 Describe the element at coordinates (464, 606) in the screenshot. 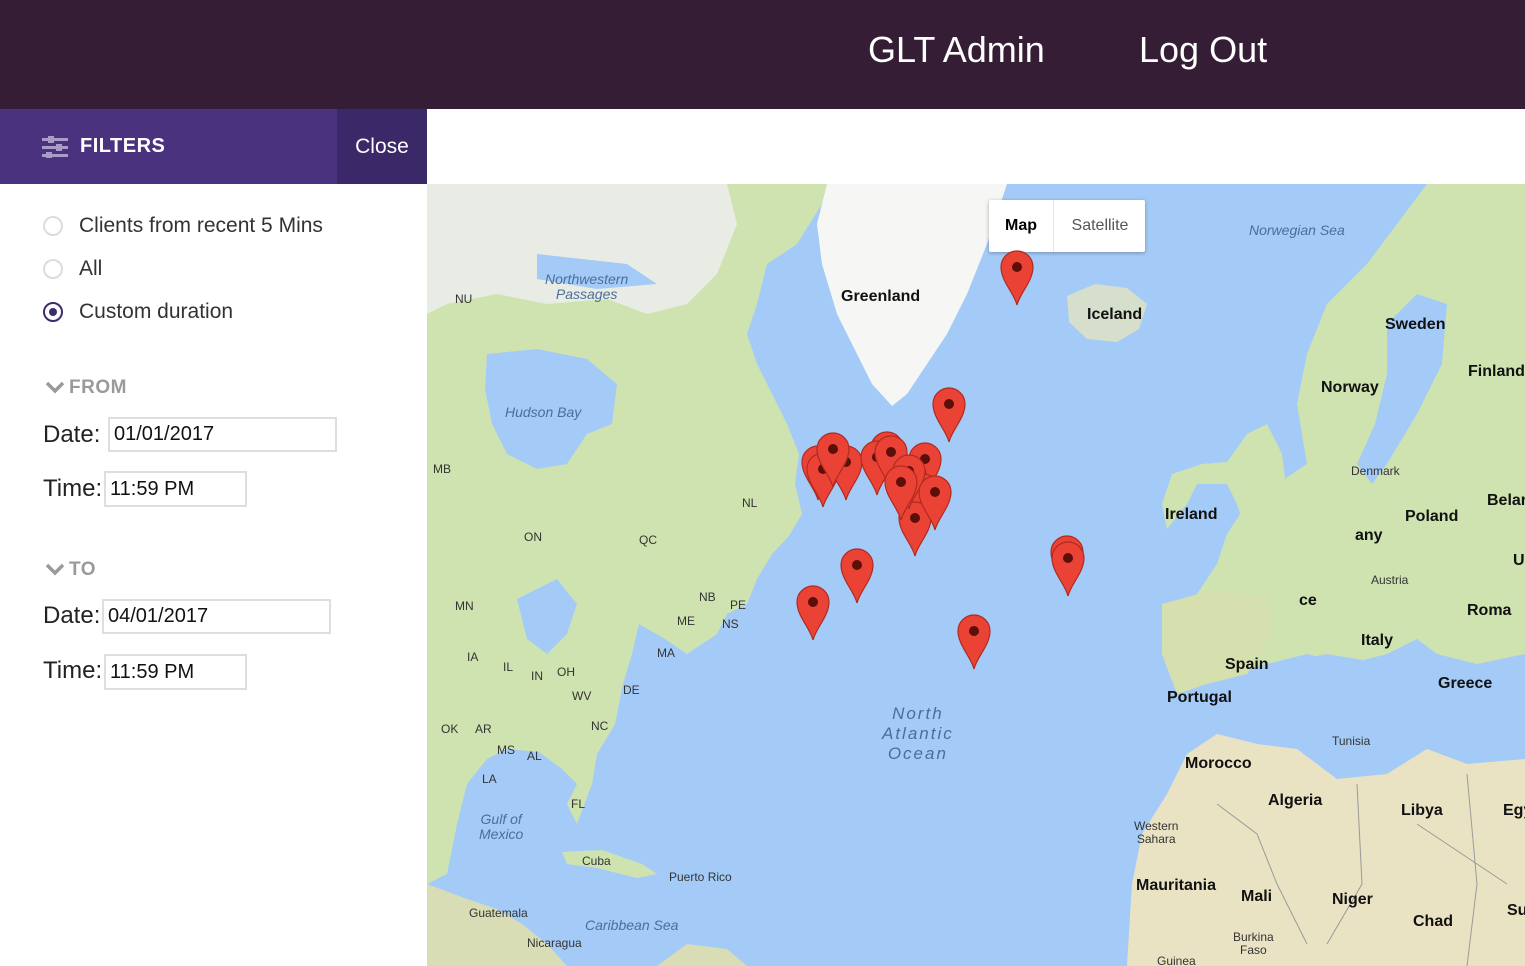

I see `label-mn: MN` at that location.